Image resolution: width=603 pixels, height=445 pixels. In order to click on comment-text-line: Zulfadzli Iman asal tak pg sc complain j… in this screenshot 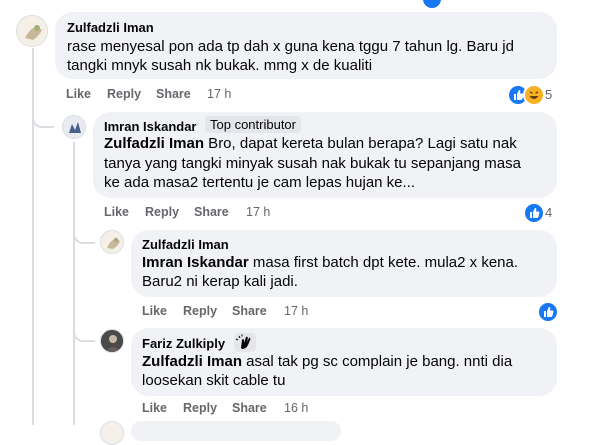, I will do `click(327, 362)`.